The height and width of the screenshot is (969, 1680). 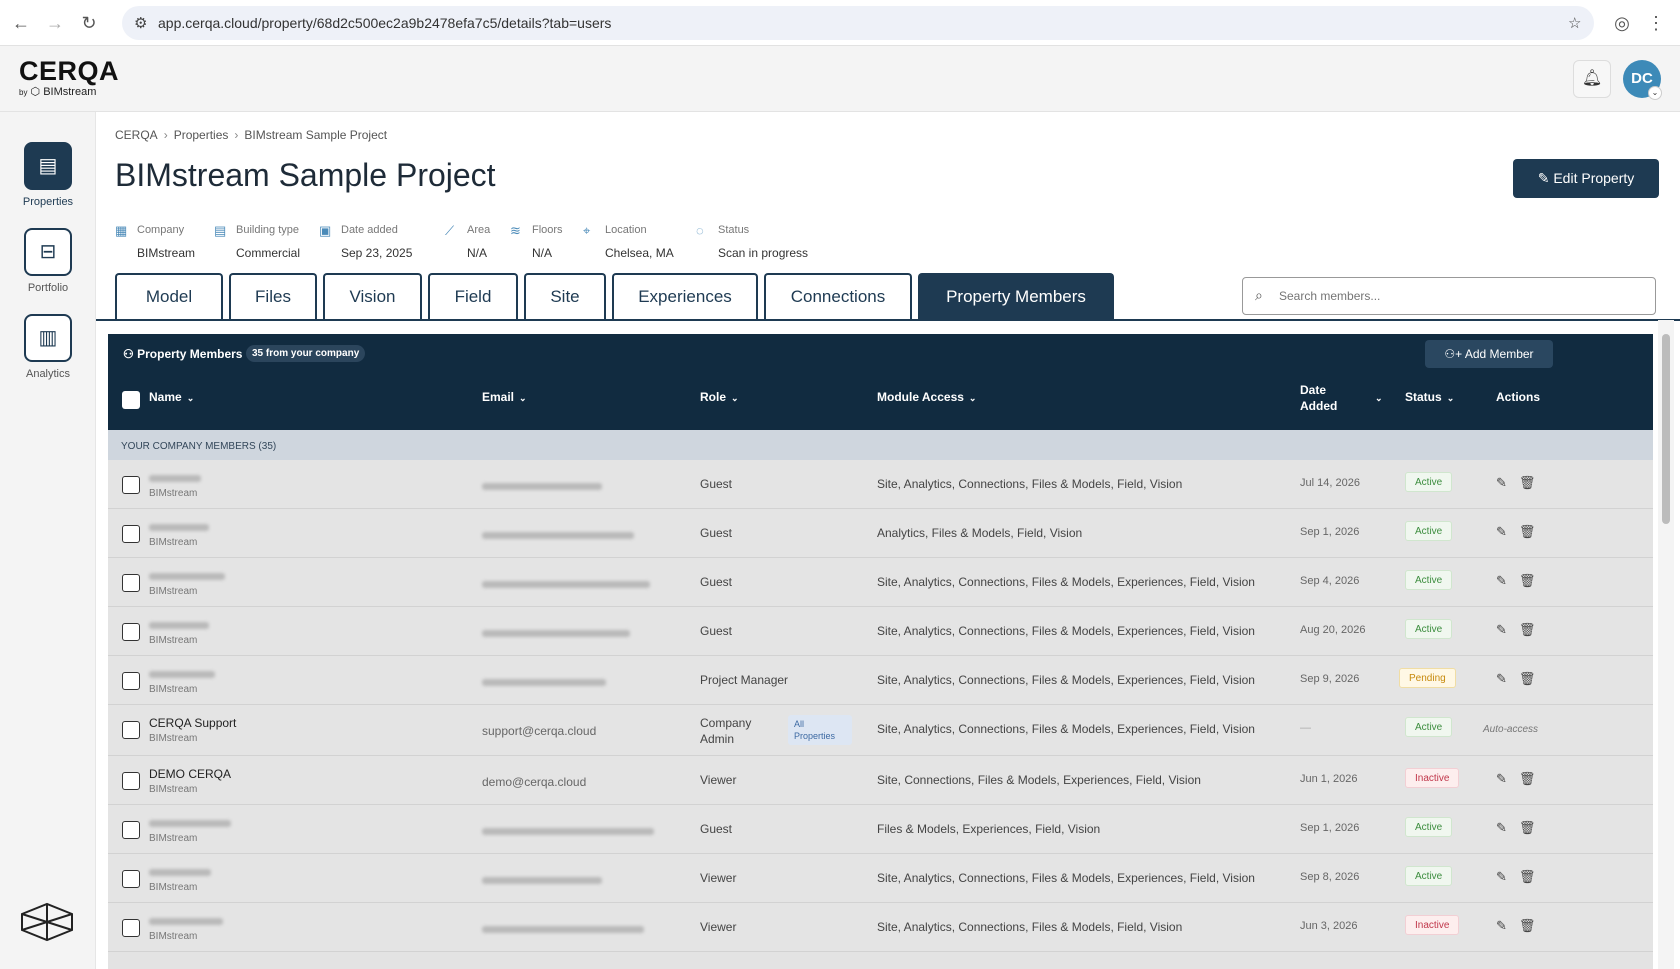 What do you see at coordinates (477, 253) in the screenshot?
I see `meta-value: N/A` at bounding box center [477, 253].